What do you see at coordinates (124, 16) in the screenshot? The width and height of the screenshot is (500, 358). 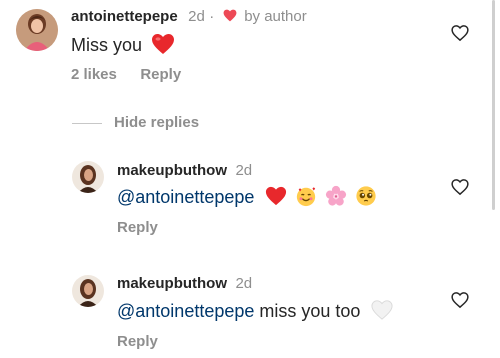 I see `comment-username: antoinettepepe` at bounding box center [124, 16].